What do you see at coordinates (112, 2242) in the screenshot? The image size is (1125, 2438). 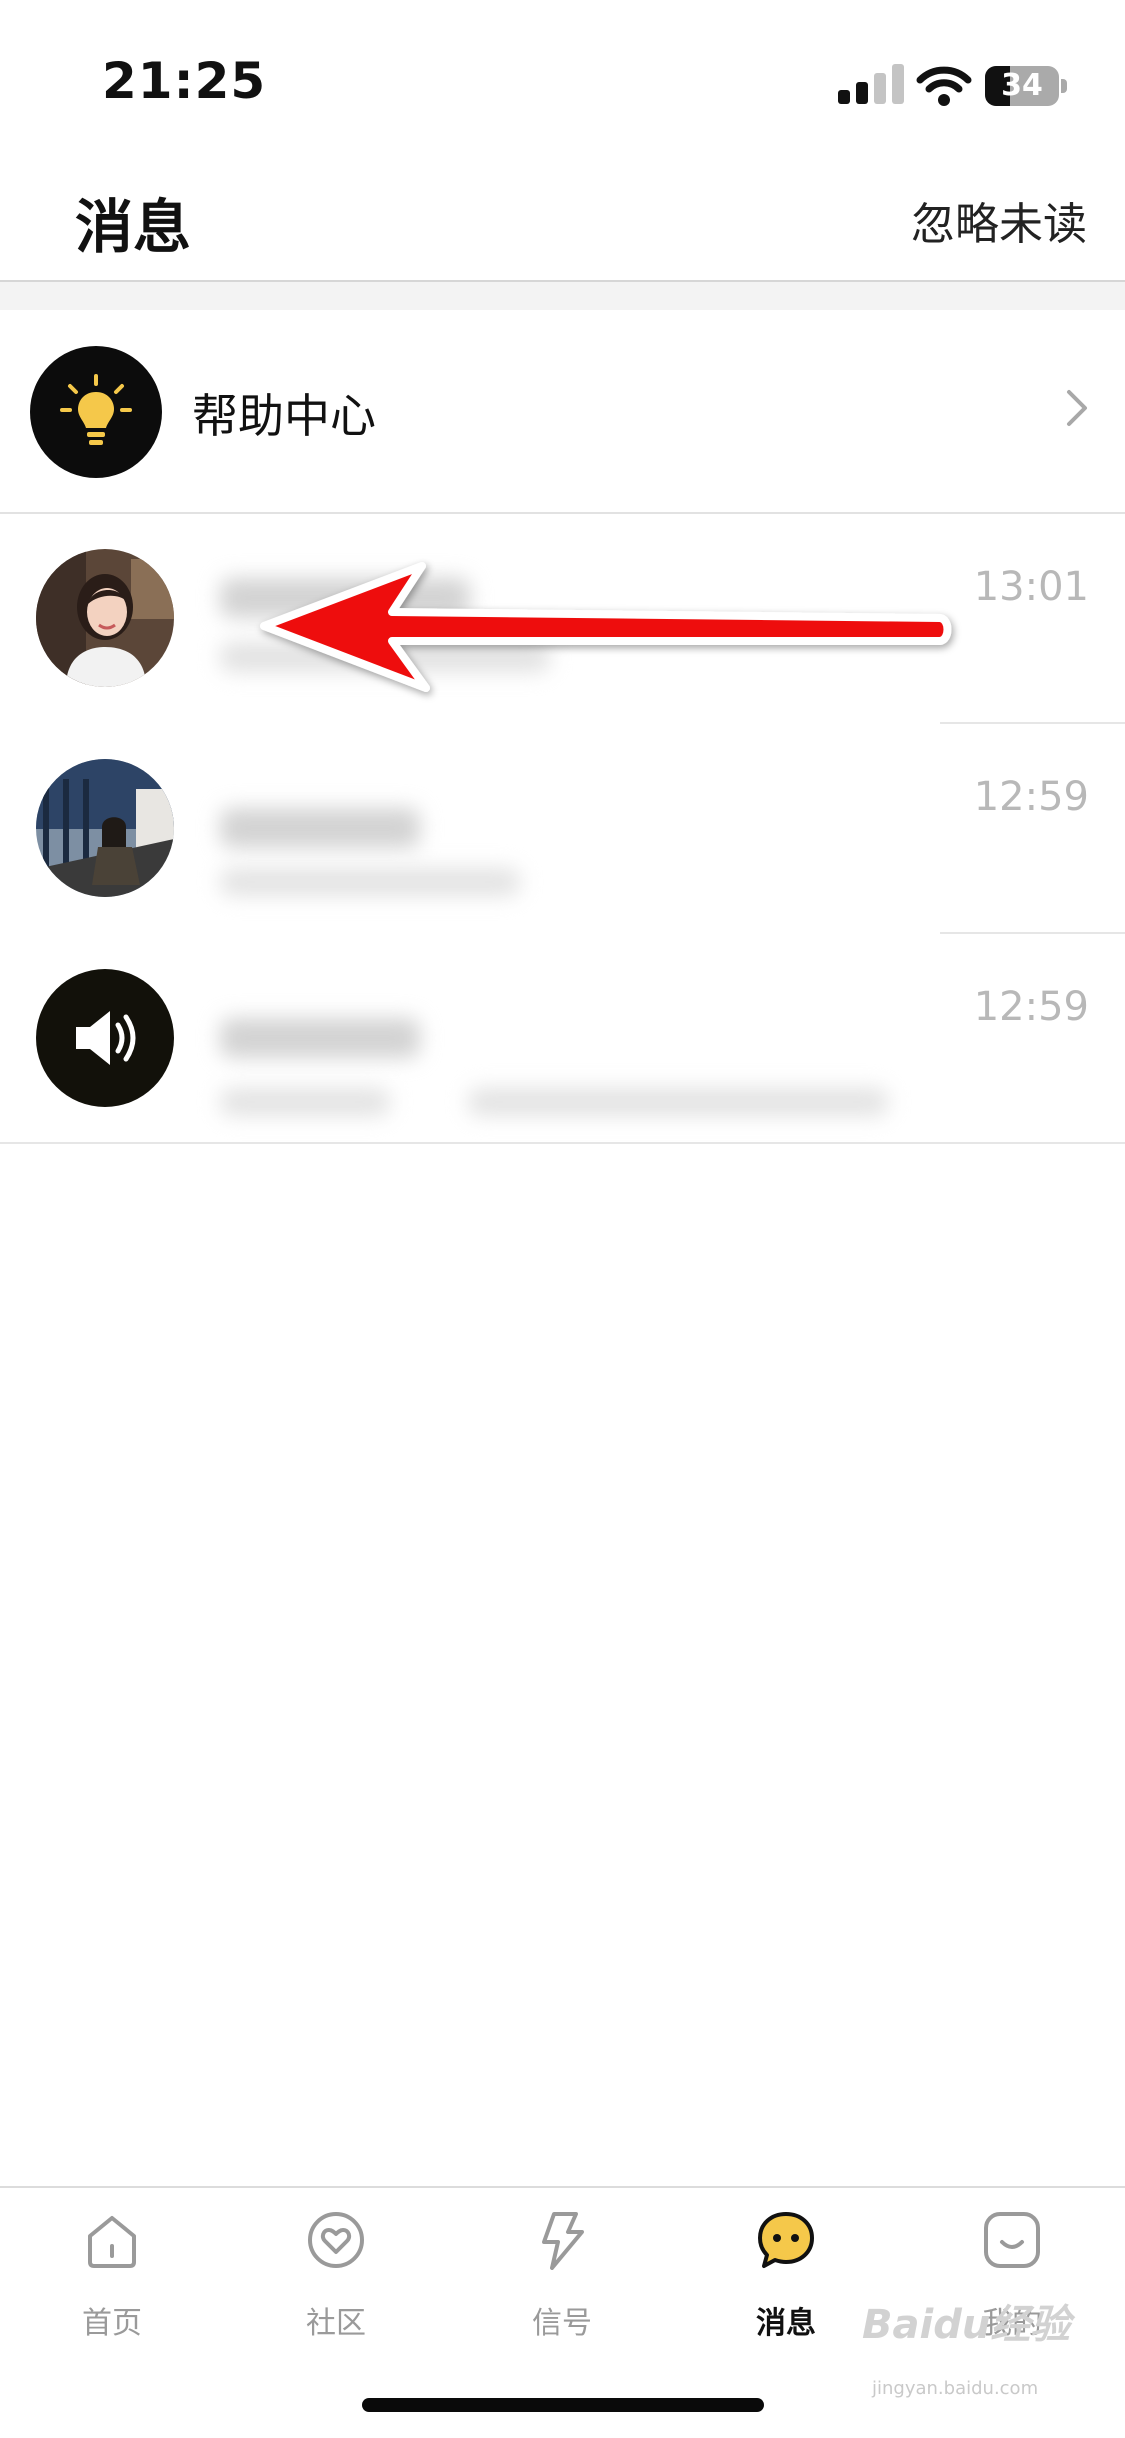 I see `home-icon` at bounding box center [112, 2242].